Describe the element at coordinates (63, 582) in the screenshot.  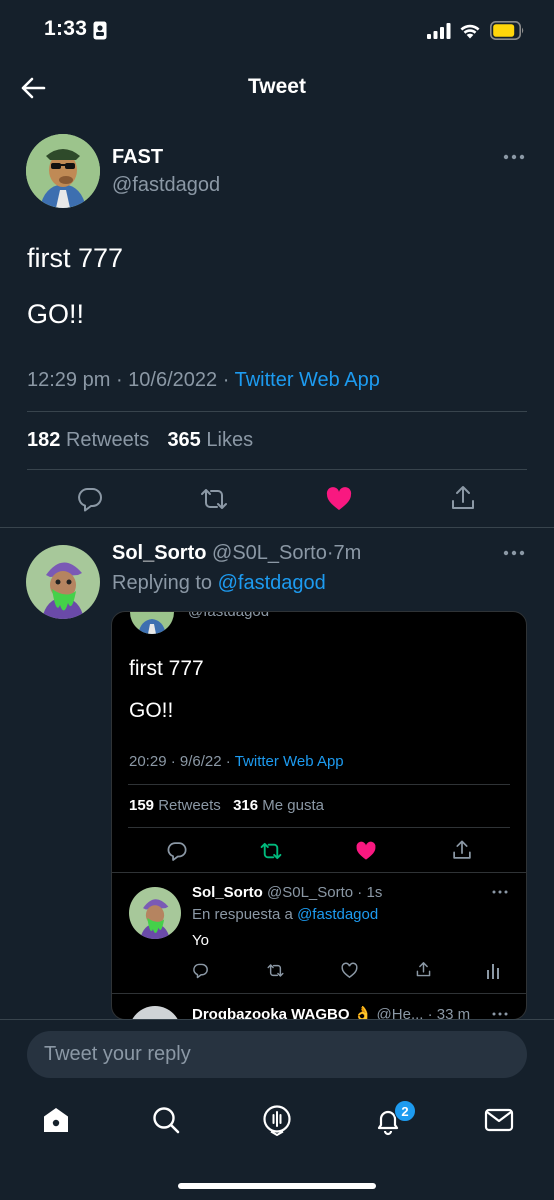
I see `reply-avatar` at that location.